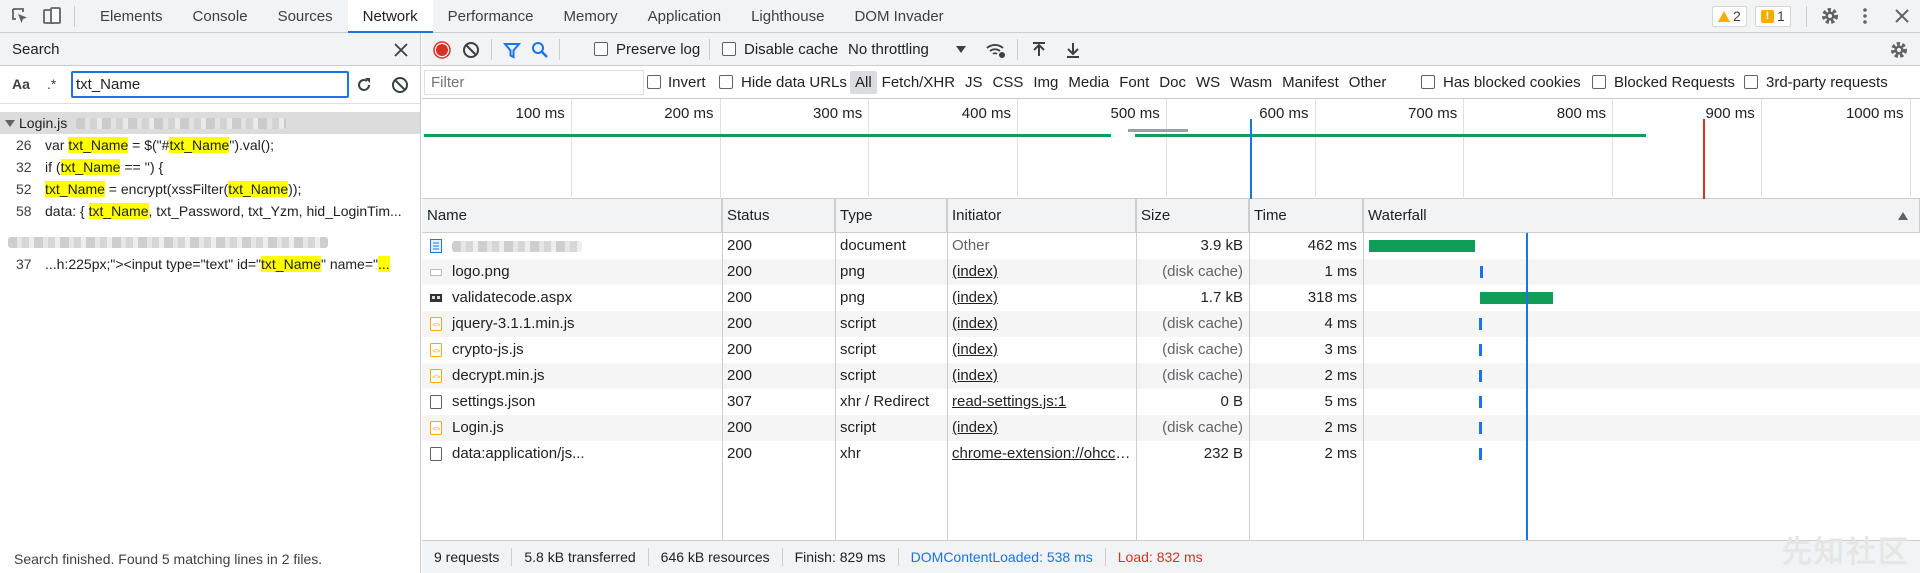 Image resolution: width=1920 pixels, height=573 pixels. Describe the element at coordinates (726, 82) in the screenshot. I see `hide-data-urls-checkbox` at that location.